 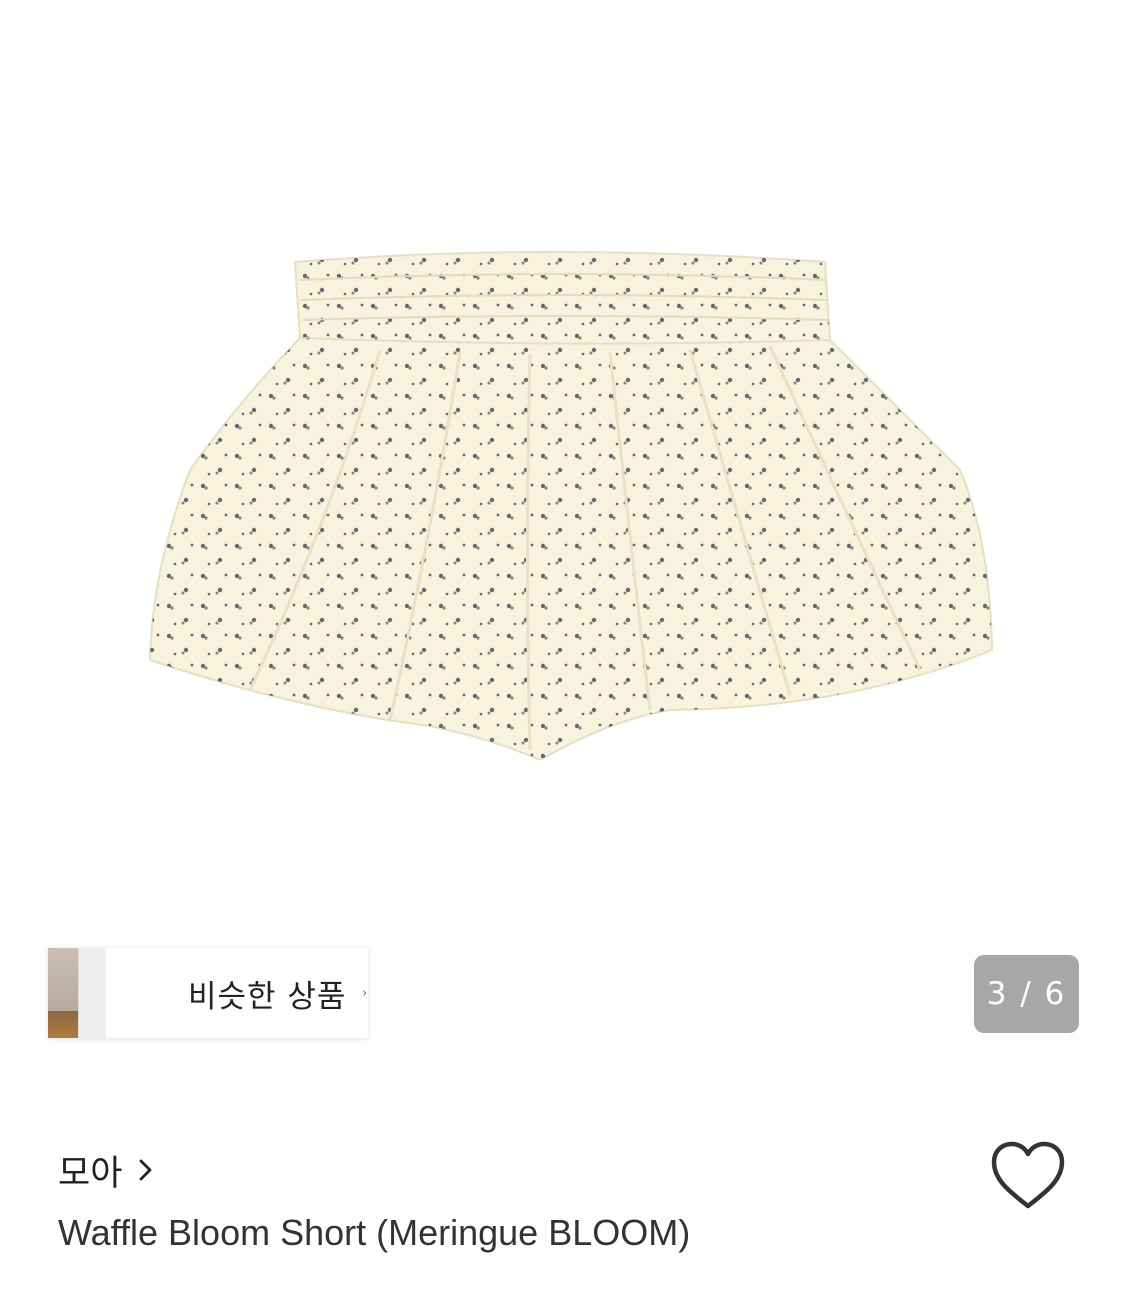 I want to click on similar-products-label: 비슷한 상품, so click(x=267, y=996).